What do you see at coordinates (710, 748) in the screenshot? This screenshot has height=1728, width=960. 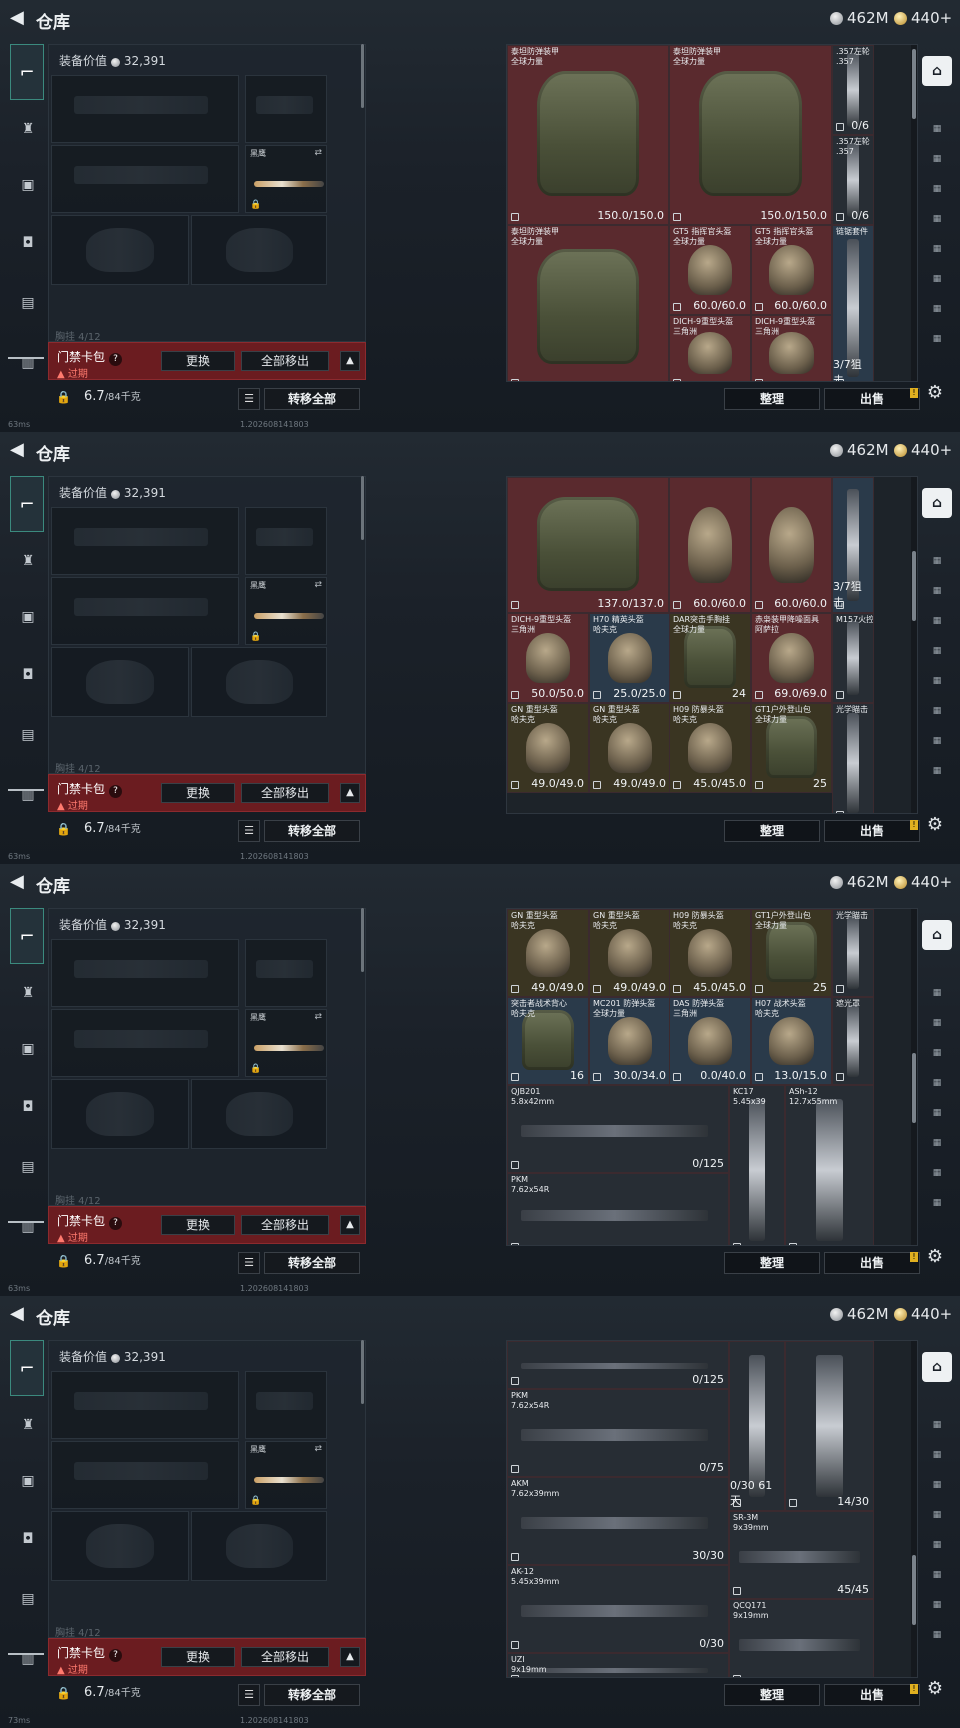 I see `stash-item: H09 防暴头盔 哈夫克 45.0/45.0` at bounding box center [710, 748].